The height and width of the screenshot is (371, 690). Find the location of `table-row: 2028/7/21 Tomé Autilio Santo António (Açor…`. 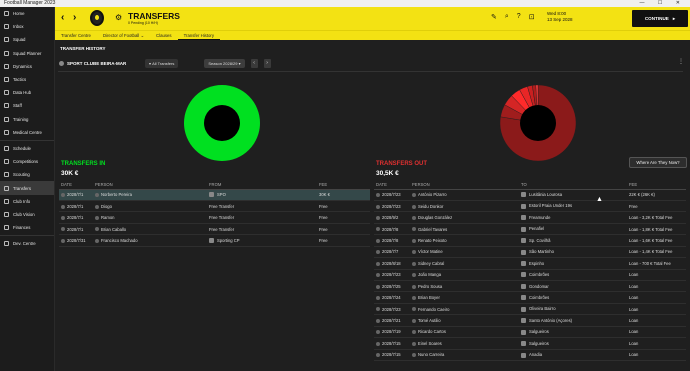

table-row: 2028/7/21 Tomé Autilio Santo António (Açor… is located at coordinates (530, 320).